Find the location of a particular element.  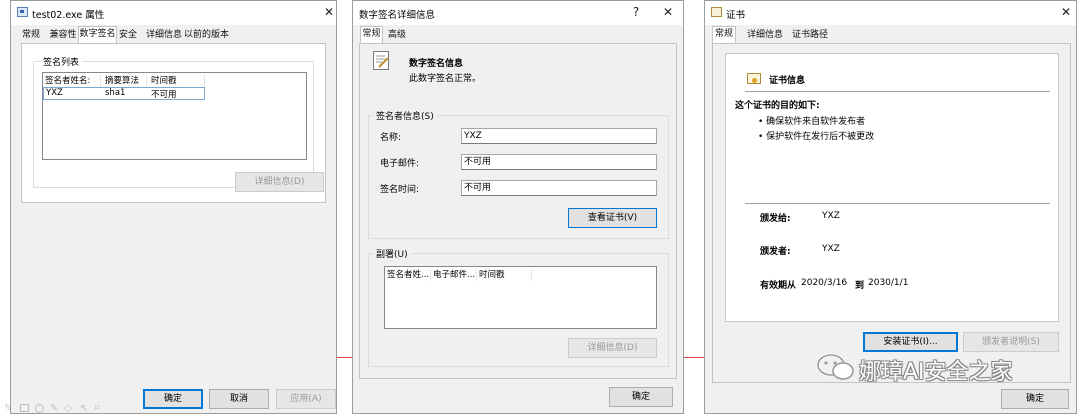

bottom-toolbar: ✎ ✎ ◇ ↖ ⌗ is located at coordinates (57, 408).